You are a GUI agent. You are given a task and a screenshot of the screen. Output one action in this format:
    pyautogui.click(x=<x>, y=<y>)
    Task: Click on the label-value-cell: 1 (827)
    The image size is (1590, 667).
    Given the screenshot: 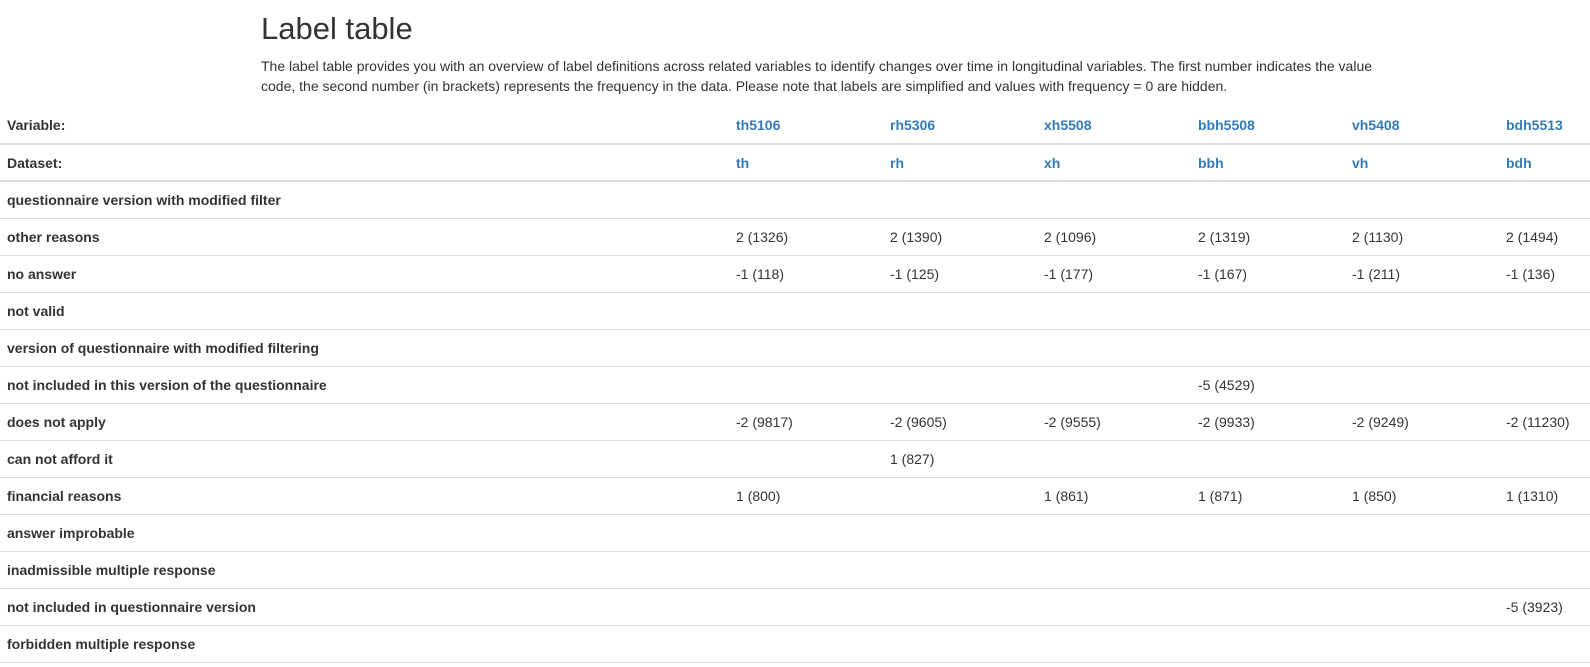 What is the action you would take?
    pyautogui.click(x=912, y=458)
    